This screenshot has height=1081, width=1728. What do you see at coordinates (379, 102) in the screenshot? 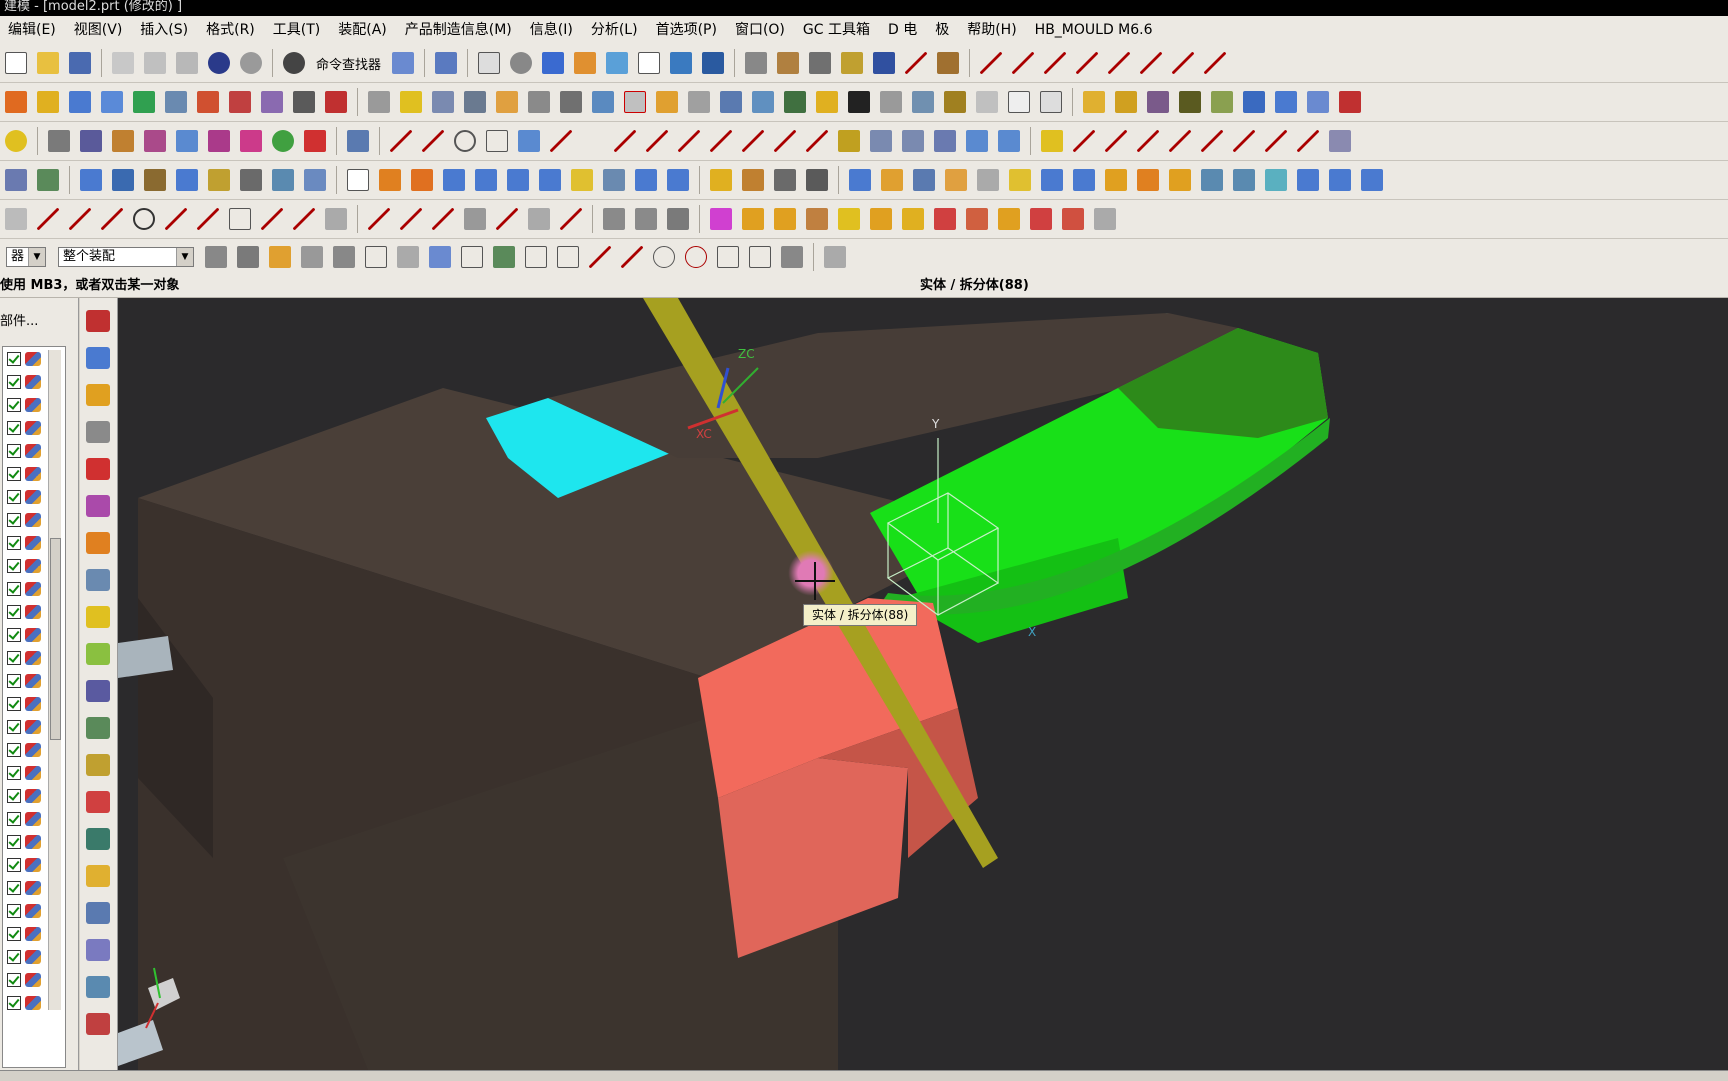
I see `mold-base-icon` at bounding box center [379, 102].